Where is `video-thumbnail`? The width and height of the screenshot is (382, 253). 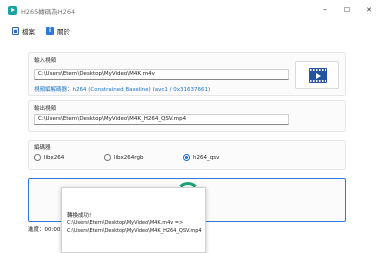
video-thumbnail is located at coordinates (317, 75).